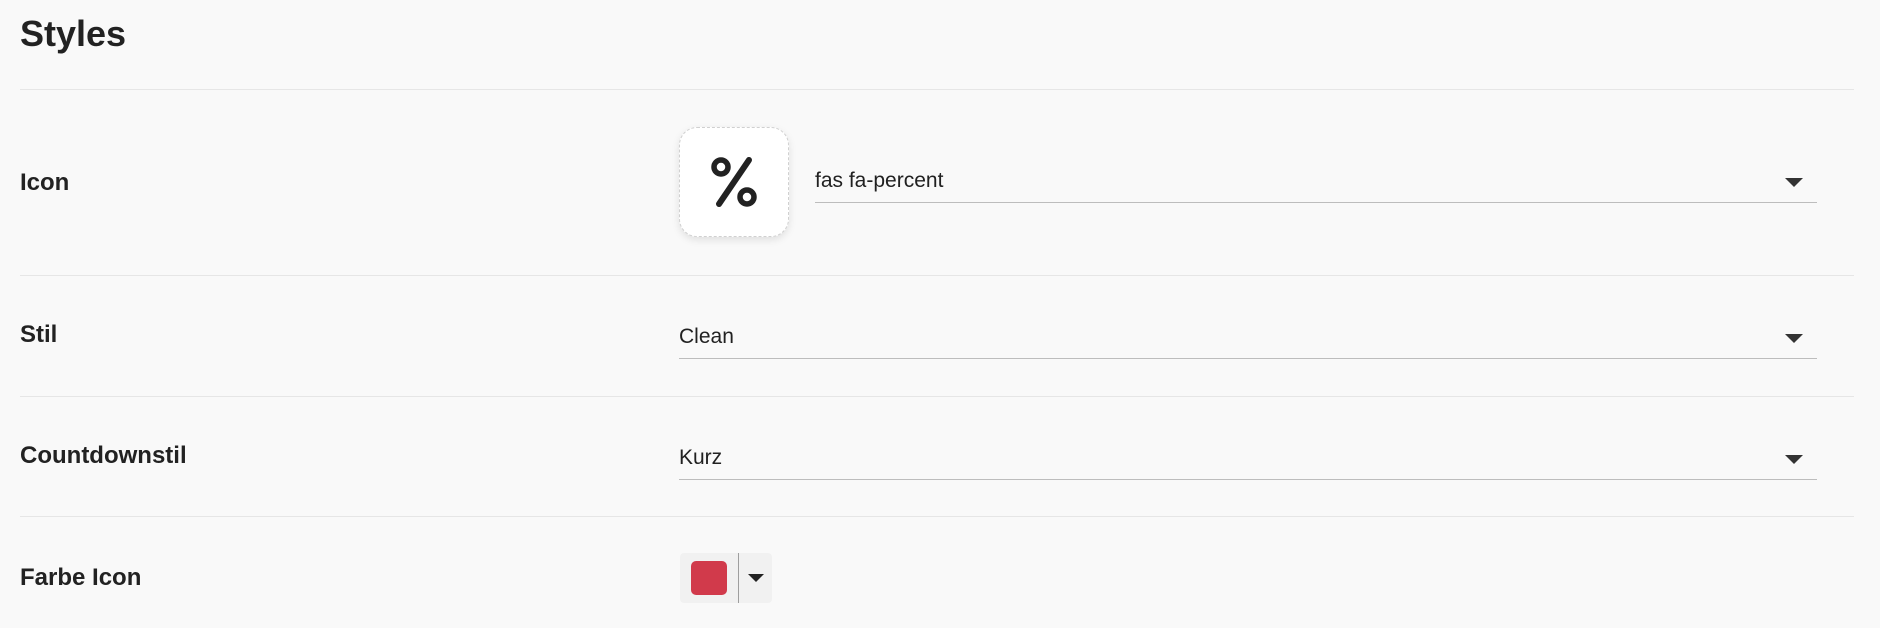 This screenshot has height=628, width=1880. What do you see at coordinates (39, 334) in the screenshot?
I see `stil-label: Stil` at bounding box center [39, 334].